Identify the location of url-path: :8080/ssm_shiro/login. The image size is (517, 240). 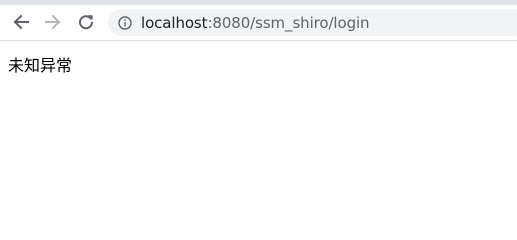
(288, 22).